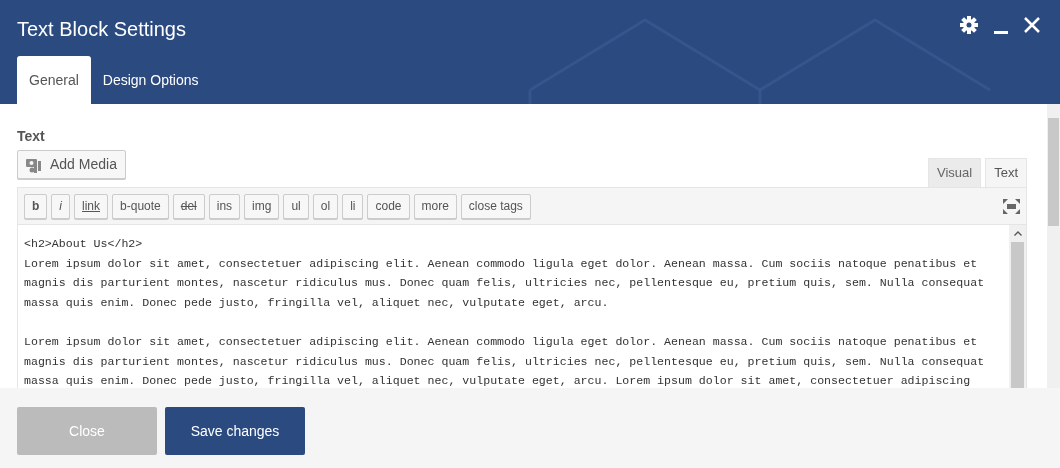 The height and width of the screenshot is (468, 1060). I want to click on quicktag-button: link, so click(91, 206).